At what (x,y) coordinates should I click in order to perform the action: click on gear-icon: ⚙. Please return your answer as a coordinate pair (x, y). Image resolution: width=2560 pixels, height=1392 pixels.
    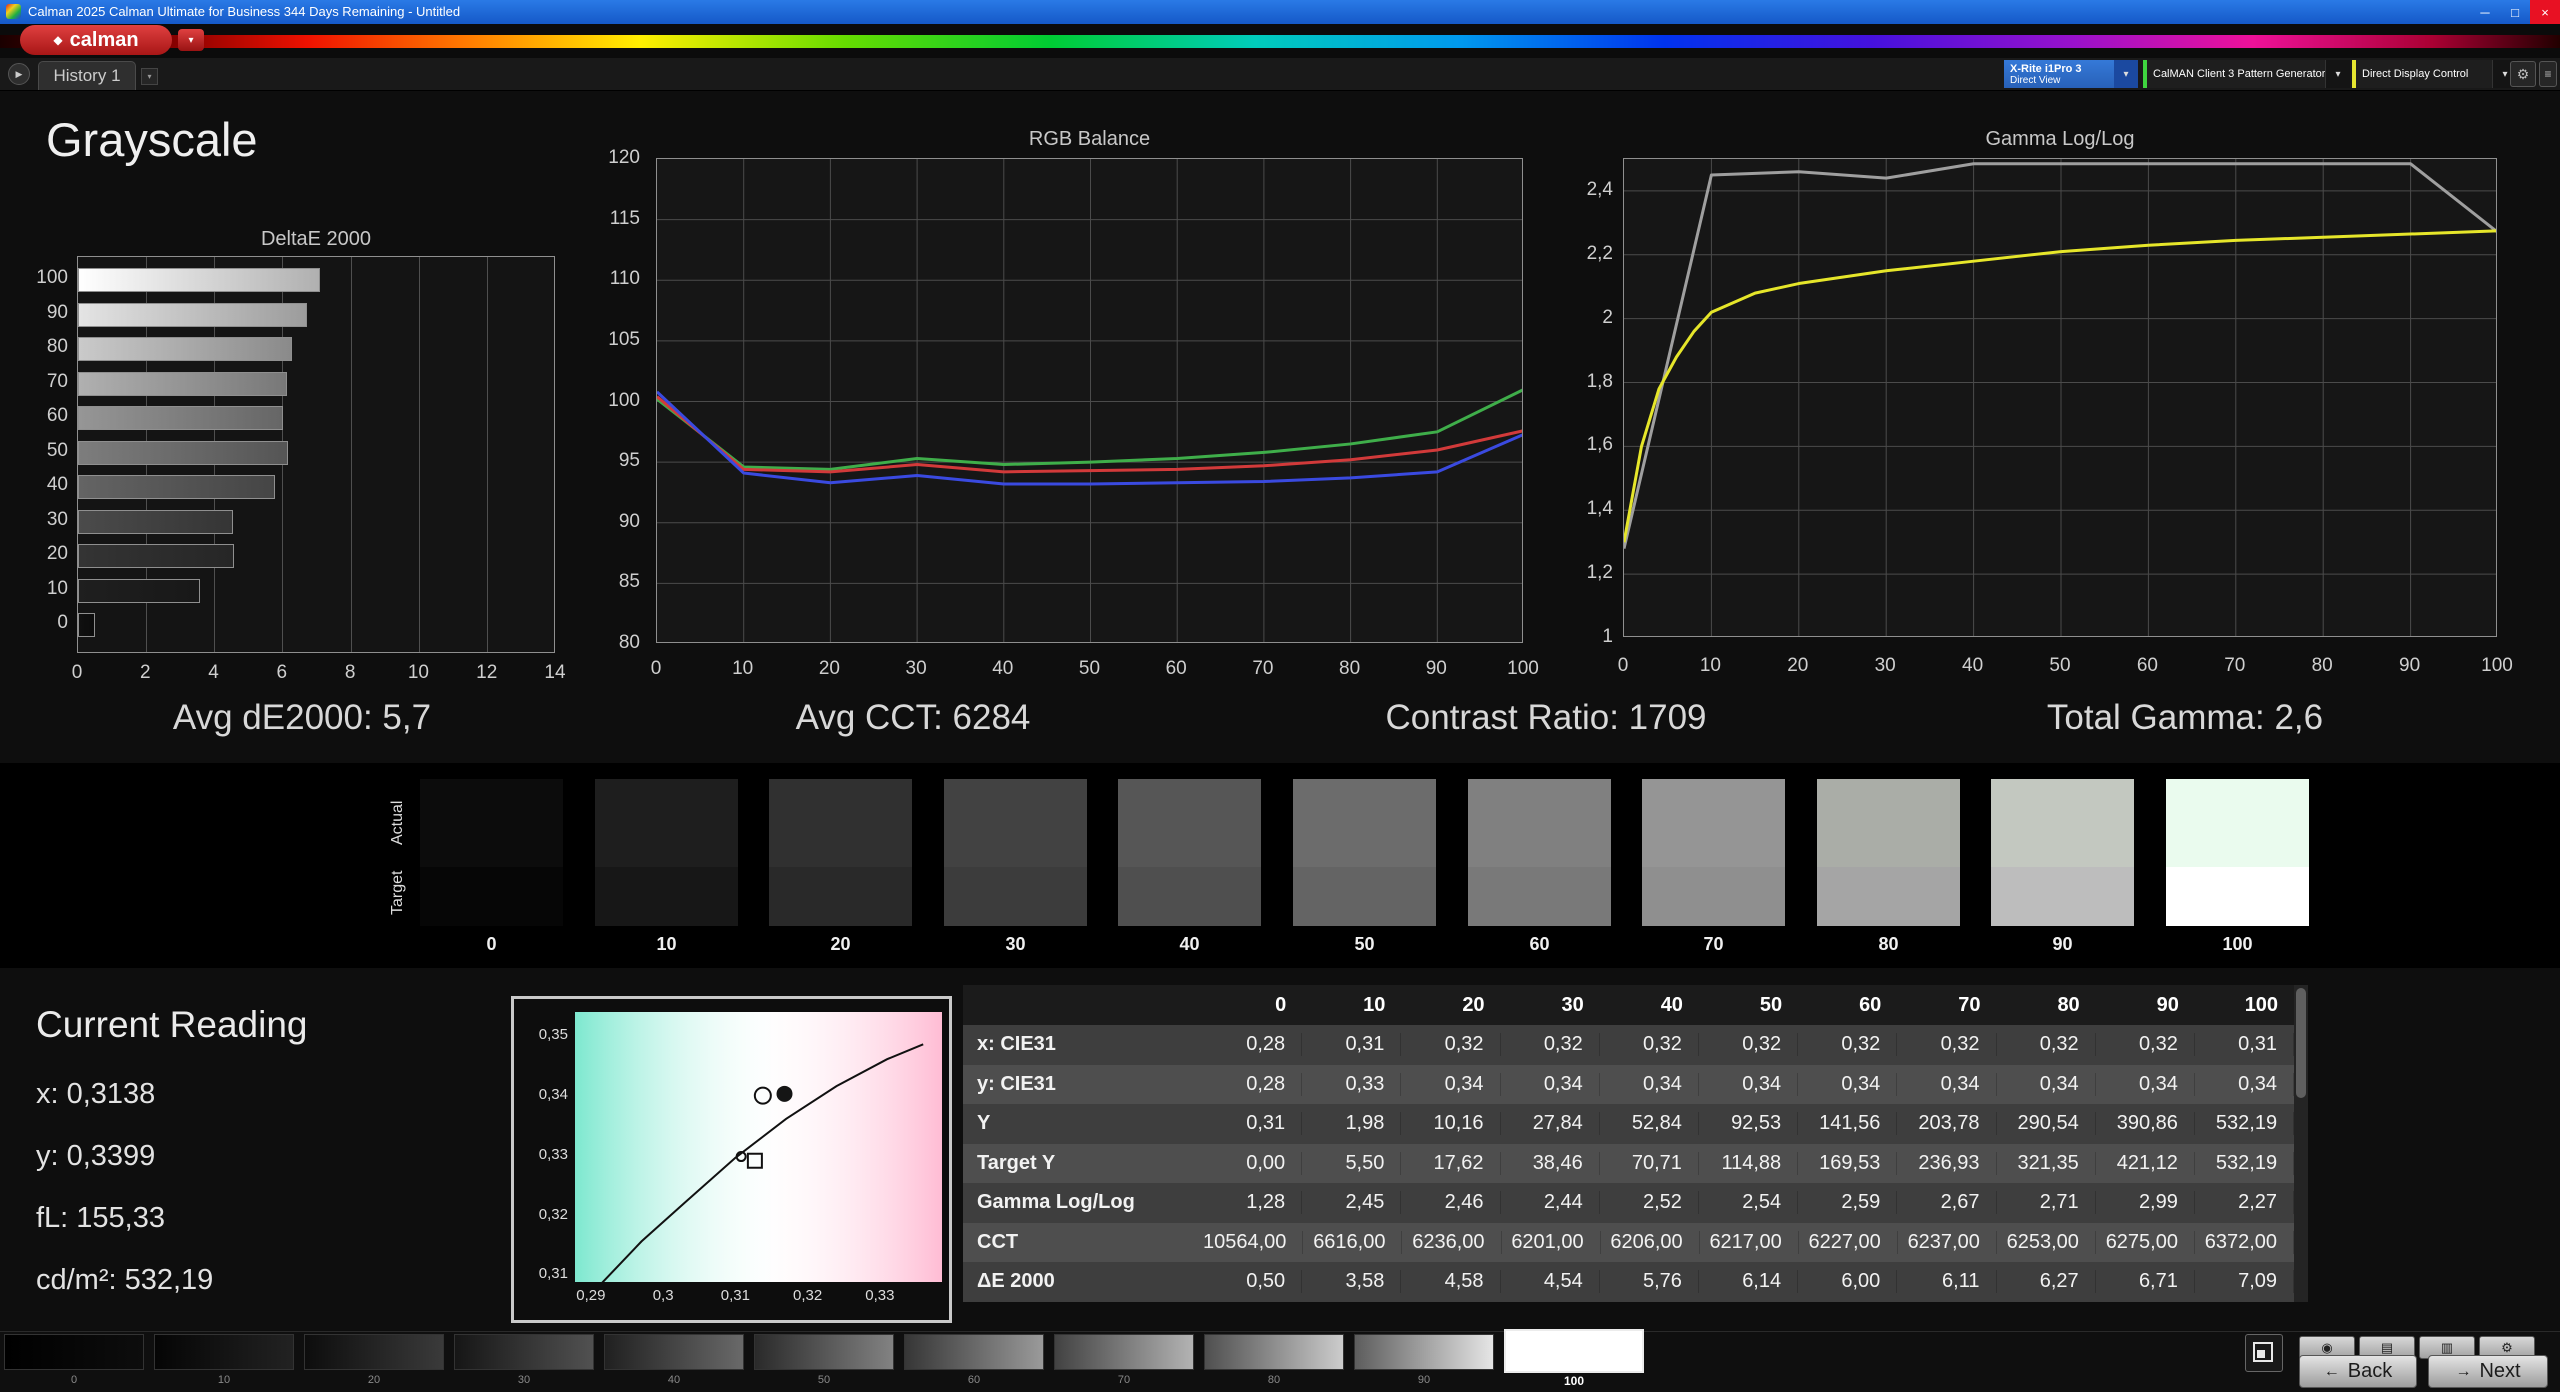
    Looking at the image, I should click on (2523, 74).